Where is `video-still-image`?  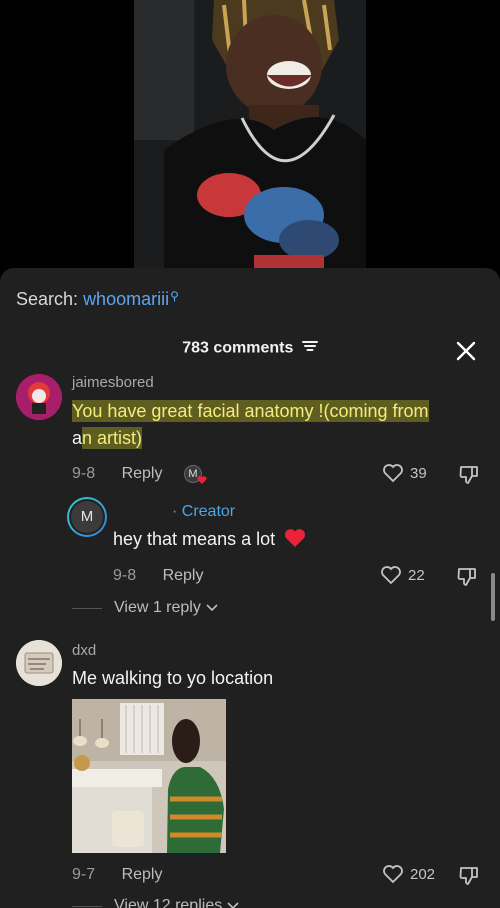 video-still-image is located at coordinates (250, 145).